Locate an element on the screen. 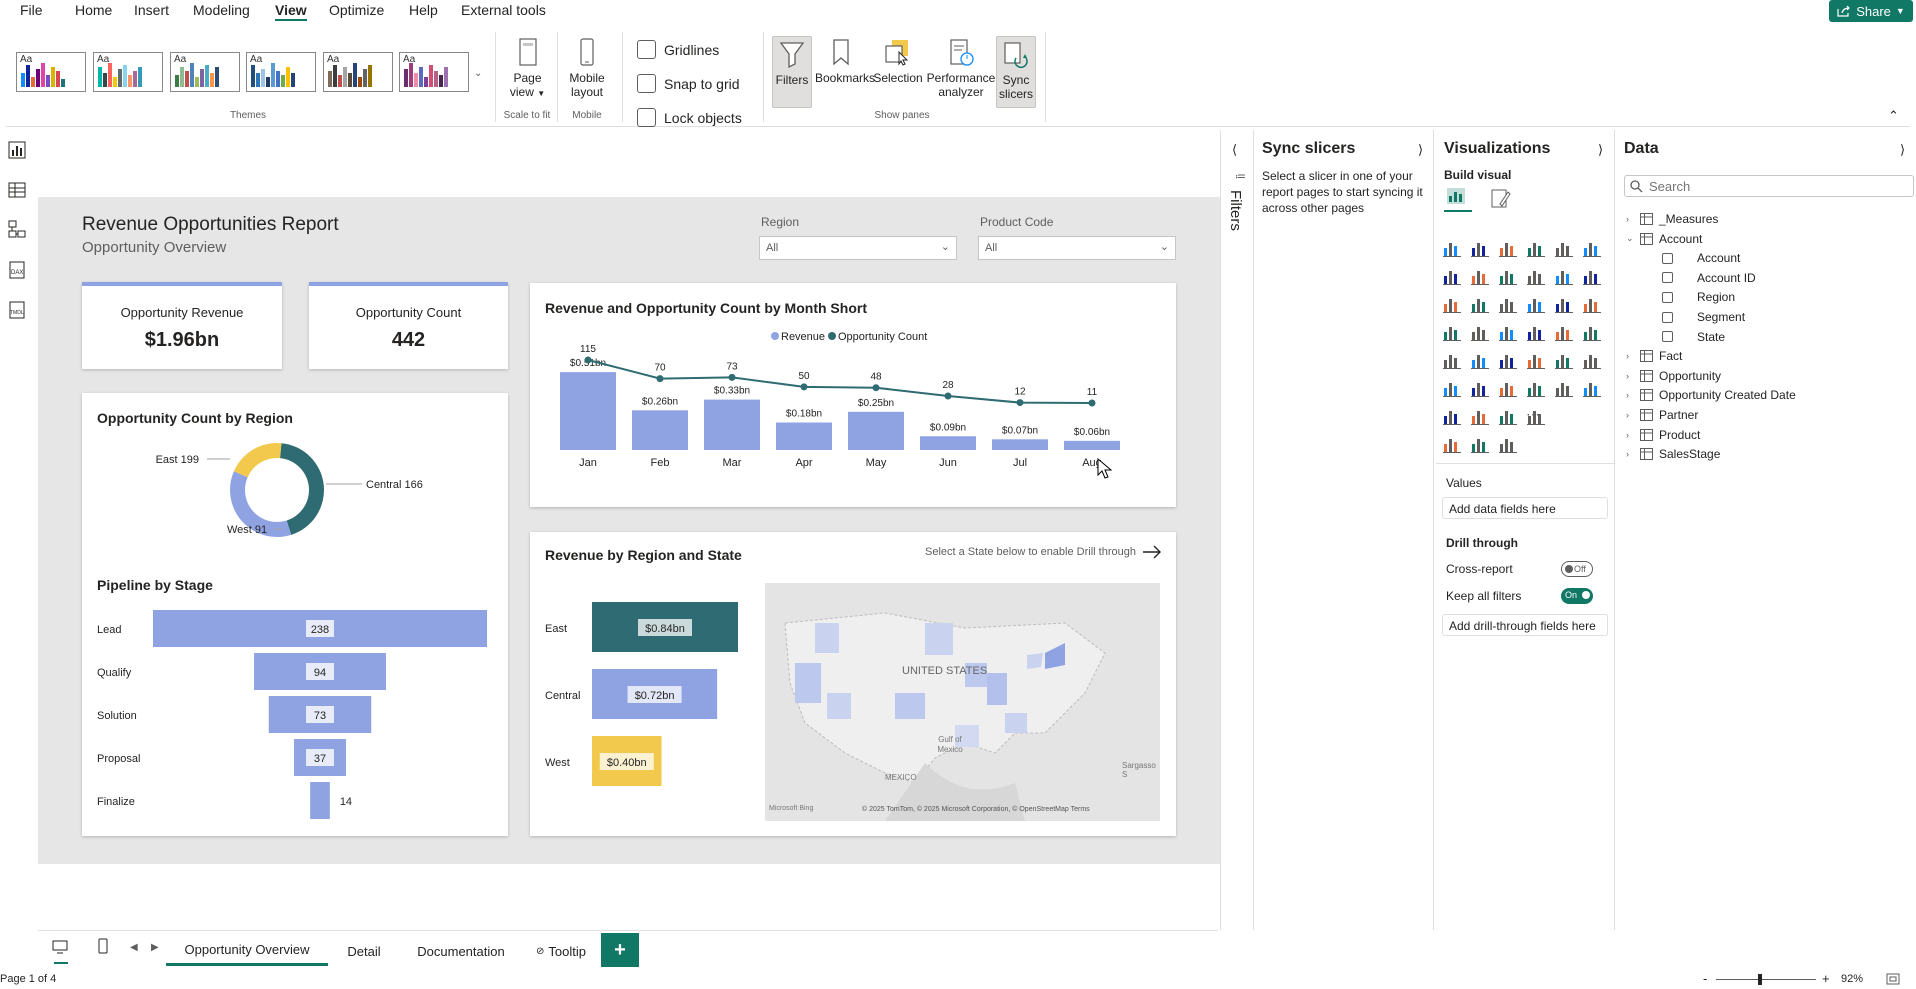 The height and width of the screenshot is (989, 1916). treemap-visual-icon is located at coordinates (1452, 332).